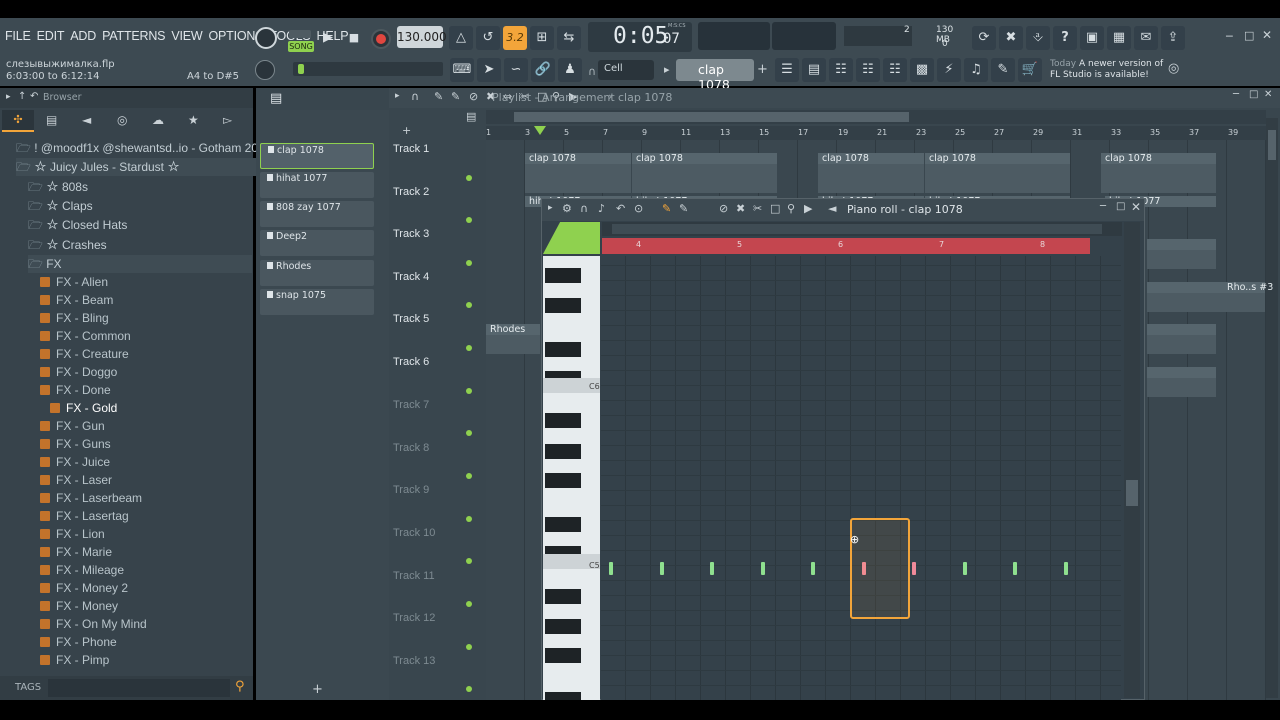 The image size is (1280, 720). I want to click on menu-file: FILE, so click(18, 36).